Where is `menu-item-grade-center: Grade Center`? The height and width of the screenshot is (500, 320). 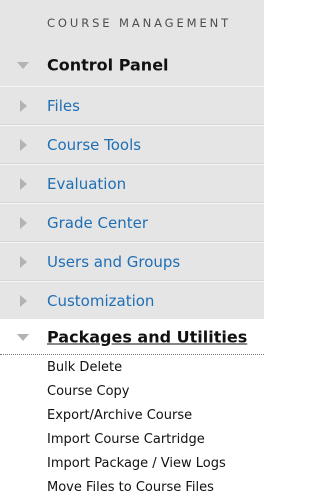 menu-item-grade-center: Grade Center is located at coordinates (132, 222).